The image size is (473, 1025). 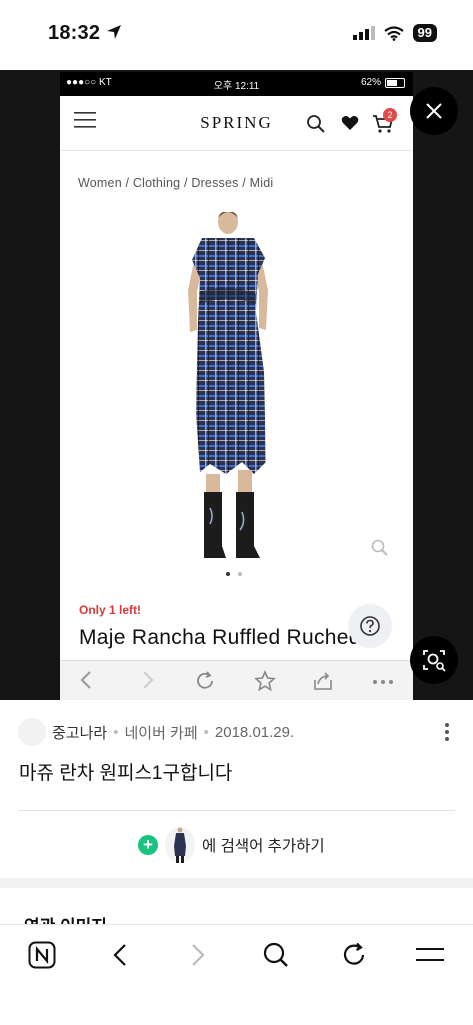 I want to click on store-header: SPRING 2, so click(x=236, y=123).